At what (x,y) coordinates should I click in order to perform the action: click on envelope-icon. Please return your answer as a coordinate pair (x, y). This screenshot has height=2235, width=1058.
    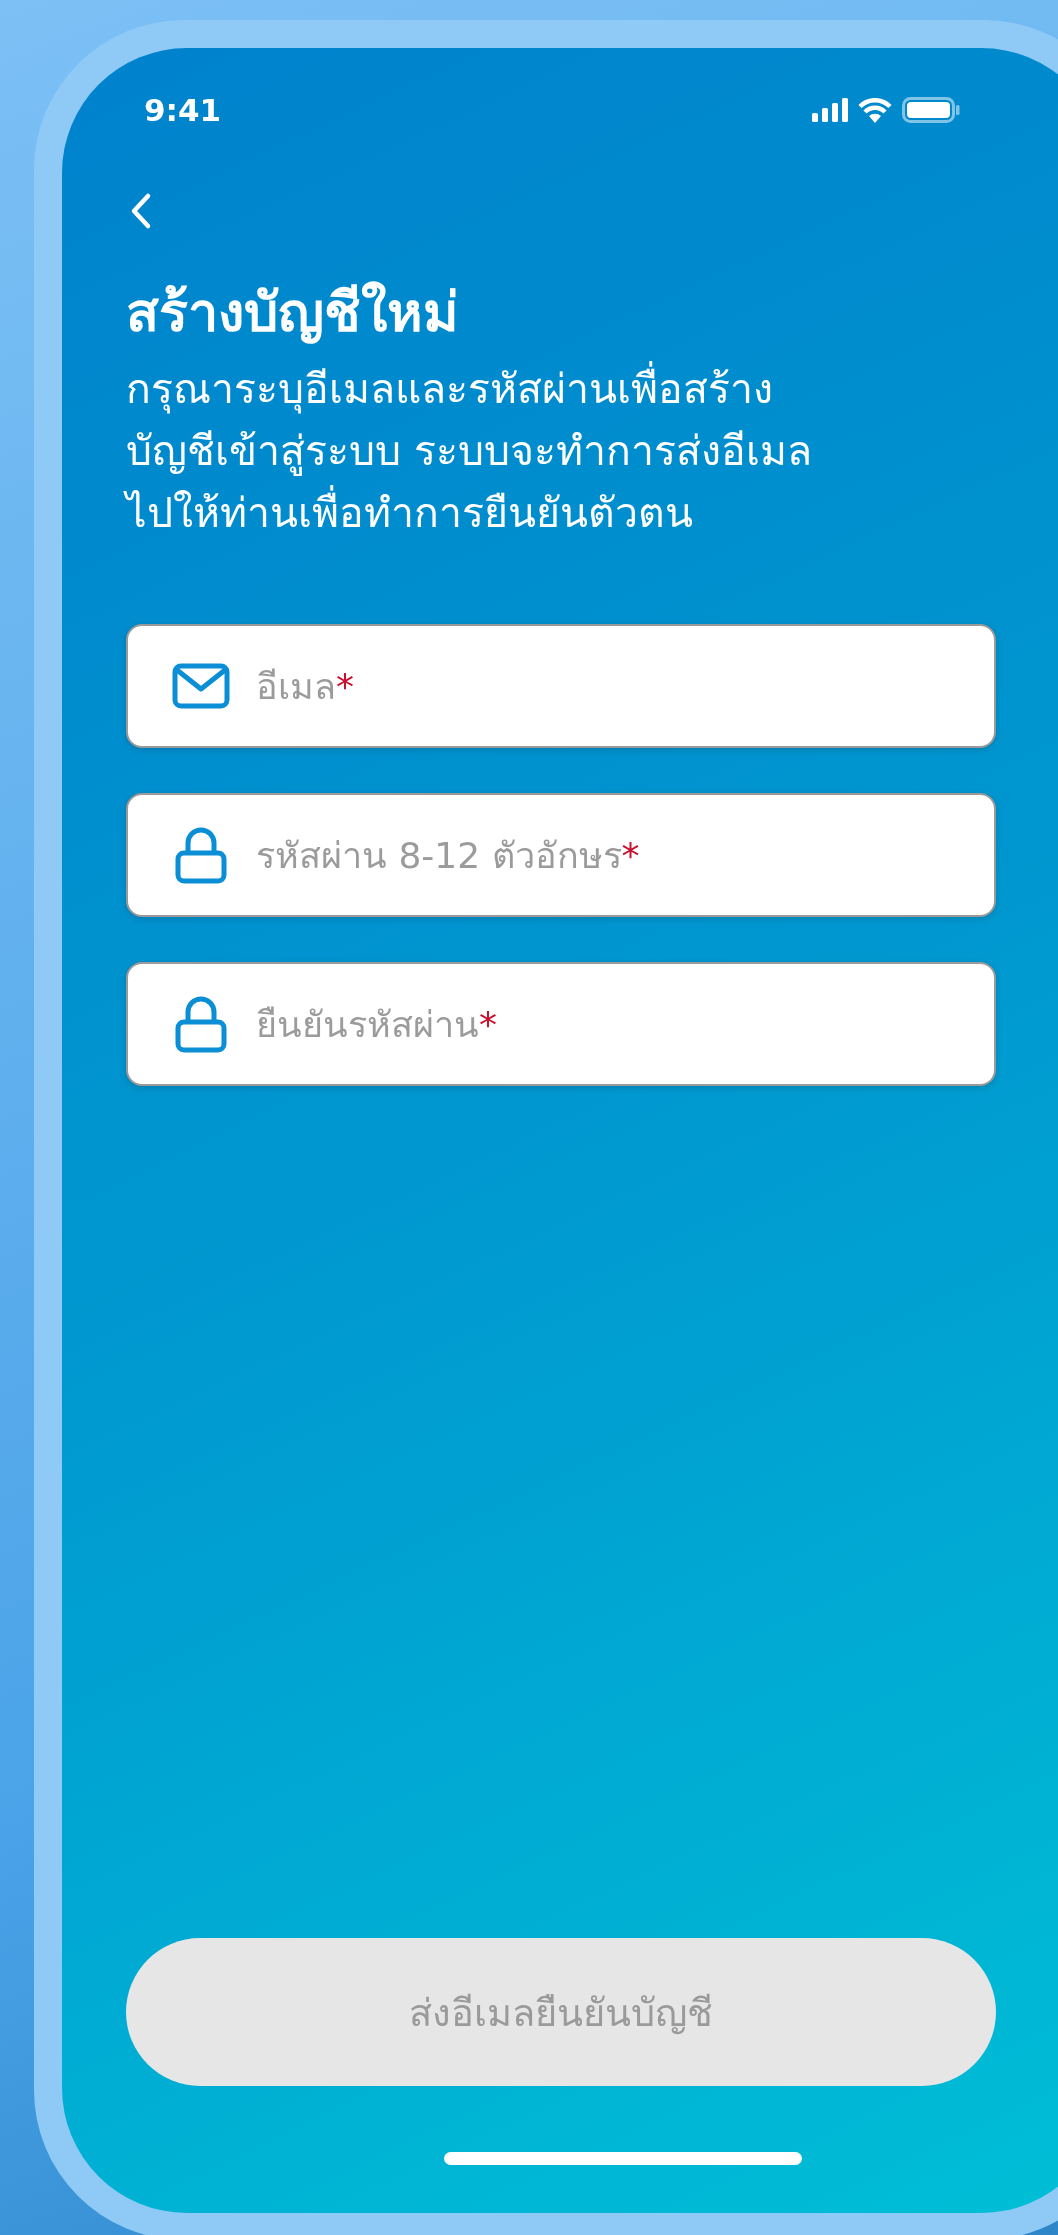
    Looking at the image, I should click on (201, 686).